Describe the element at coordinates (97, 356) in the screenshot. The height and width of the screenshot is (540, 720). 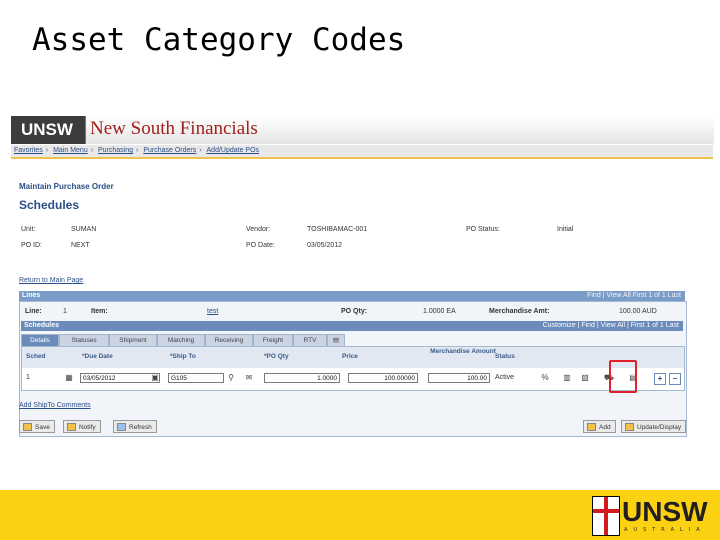
I see `col-due-date: *Due Date` at that location.